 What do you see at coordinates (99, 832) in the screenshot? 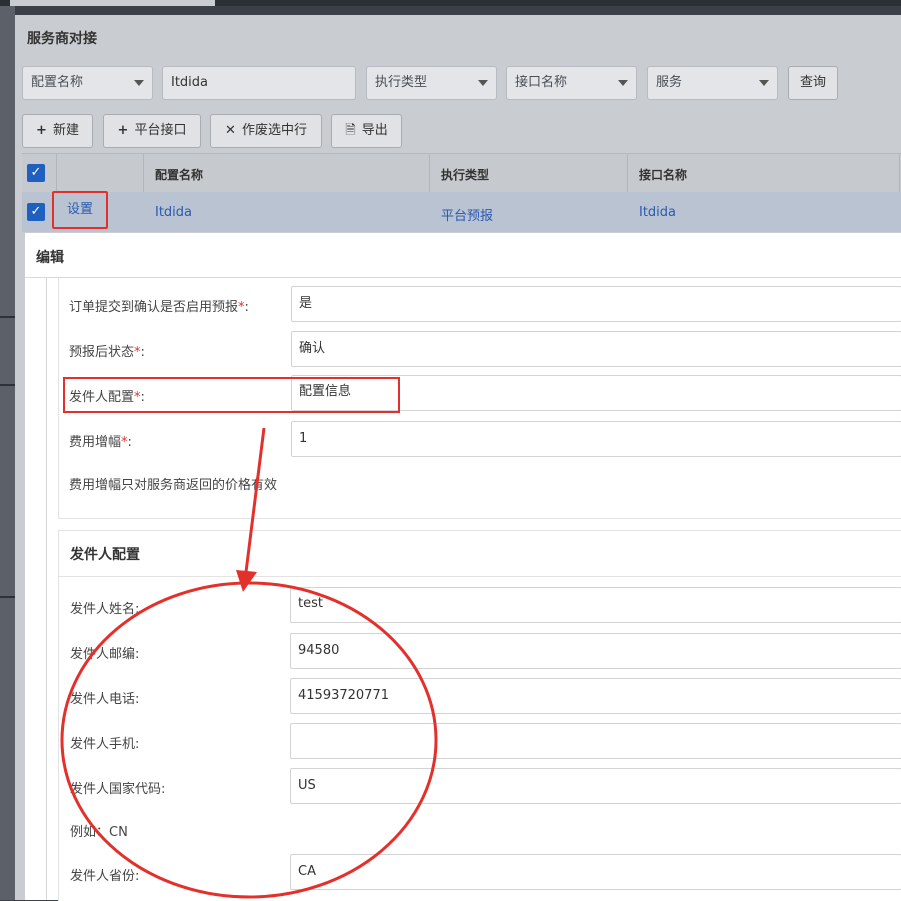
I see `country-hint: 例如：CN` at bounding box center [99, 832].